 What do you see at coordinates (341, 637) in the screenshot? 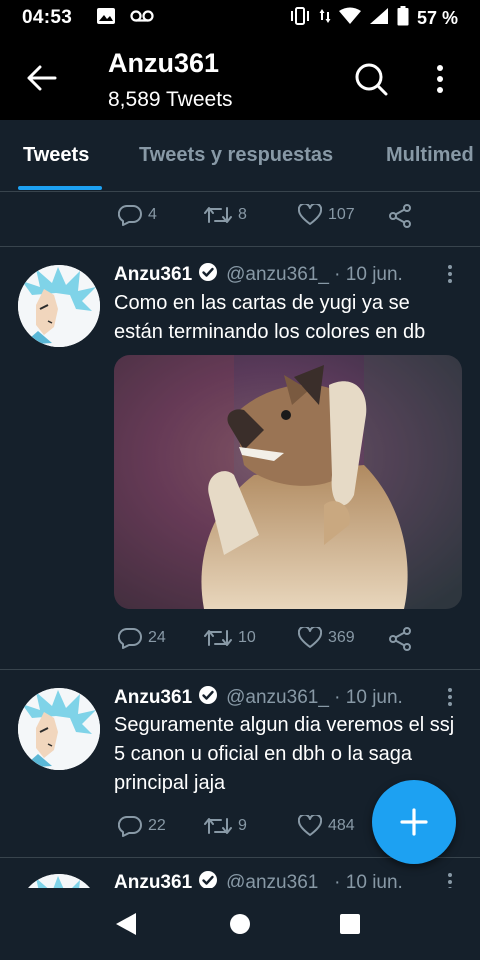
I see `like-count: 369` at bounding box center [341, 637].